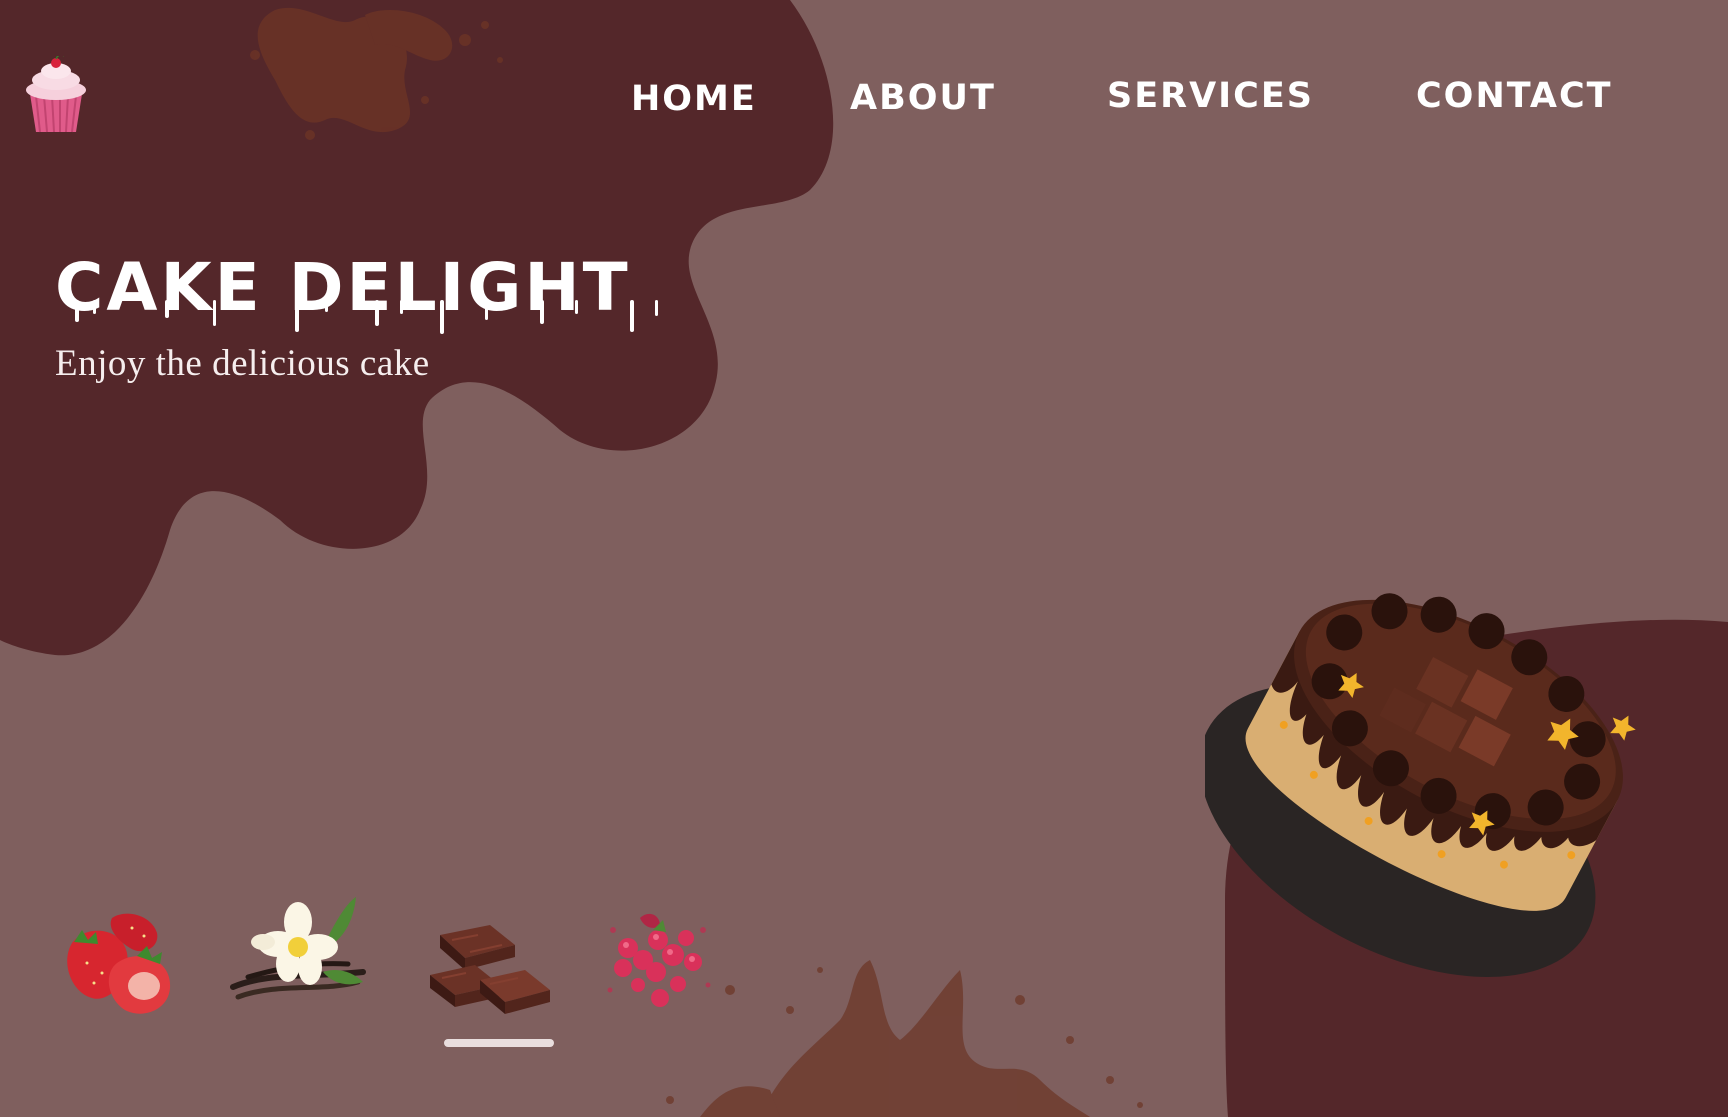 The image size is (1728, 1117). What do you see at coordinates (694, 99) in the screenshot?
I see `nav-home-link: HOME` at bounding box center [694, 99].